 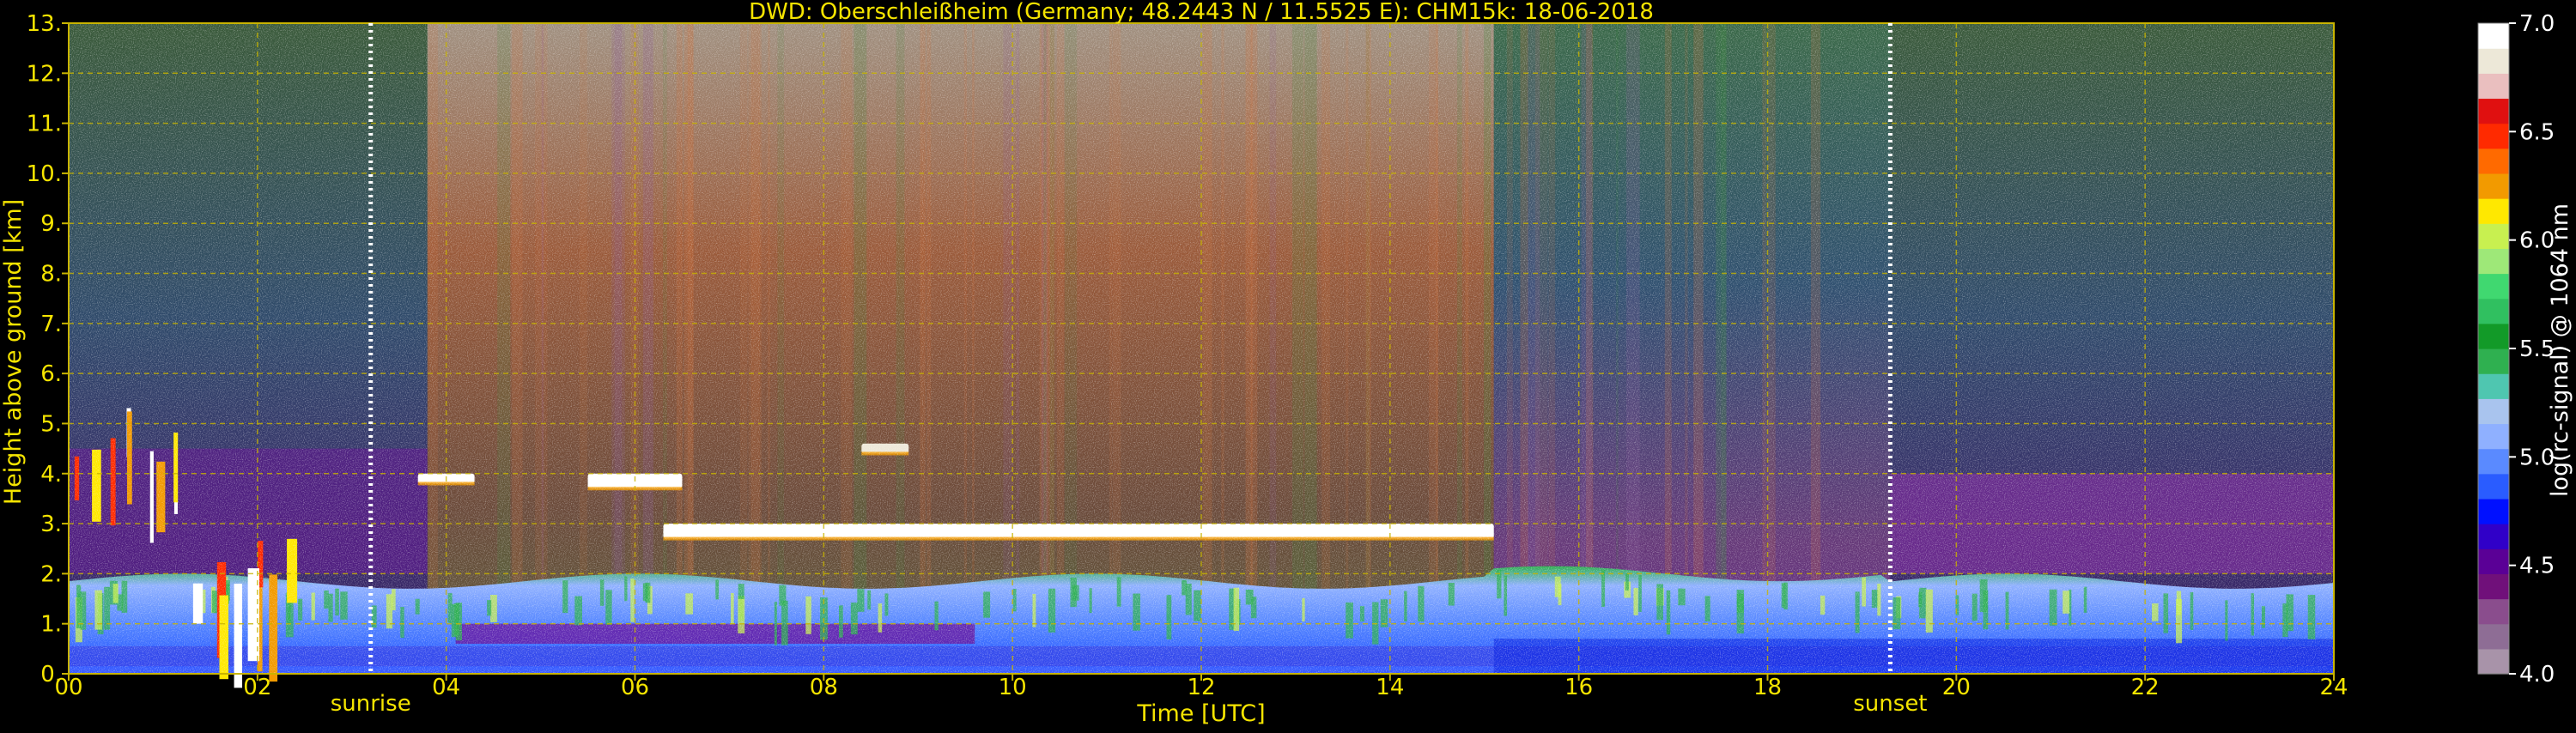 What do you see at coordinates (51, 275) in the screenshot?
I see `y-tick-label: 8.` at bounding box center [51, 275].